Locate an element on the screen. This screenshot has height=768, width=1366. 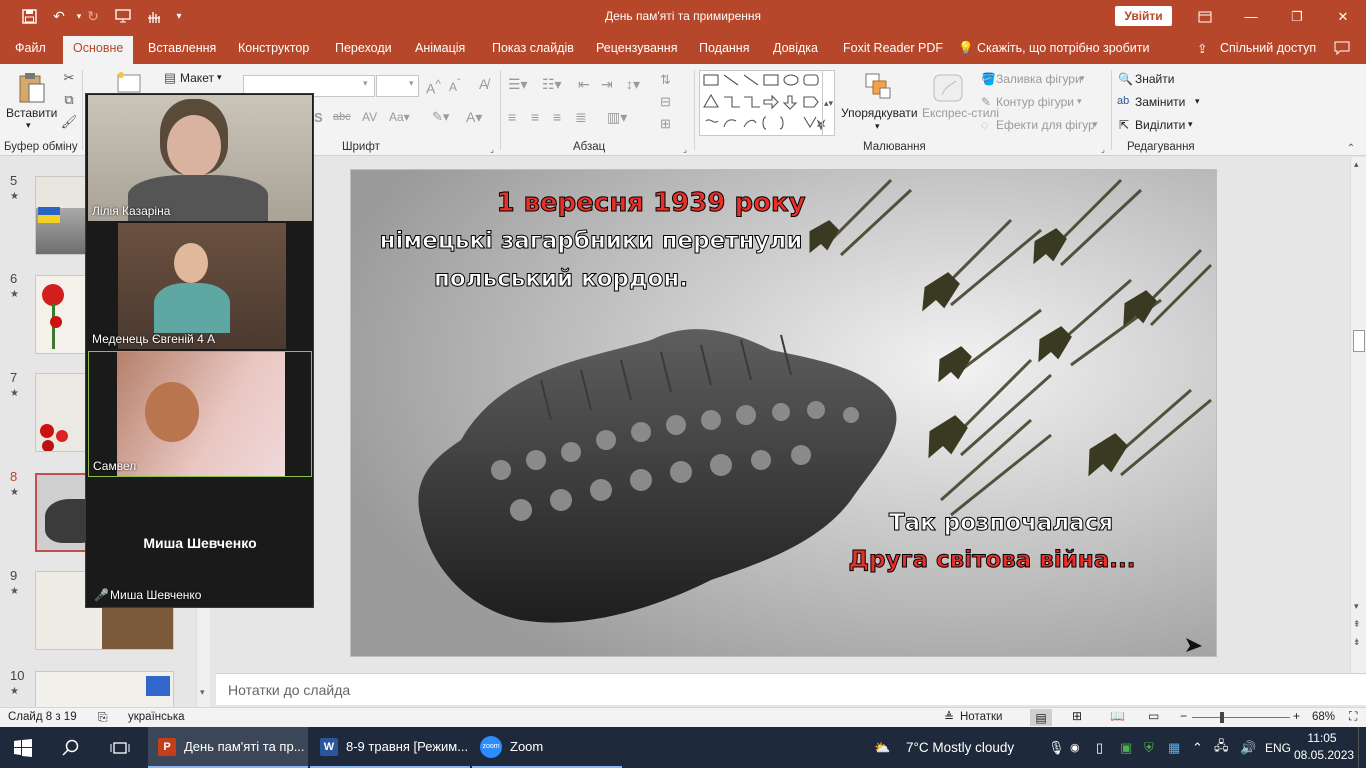
copy-icon: ⧉ is located at coordinates (69, 100).